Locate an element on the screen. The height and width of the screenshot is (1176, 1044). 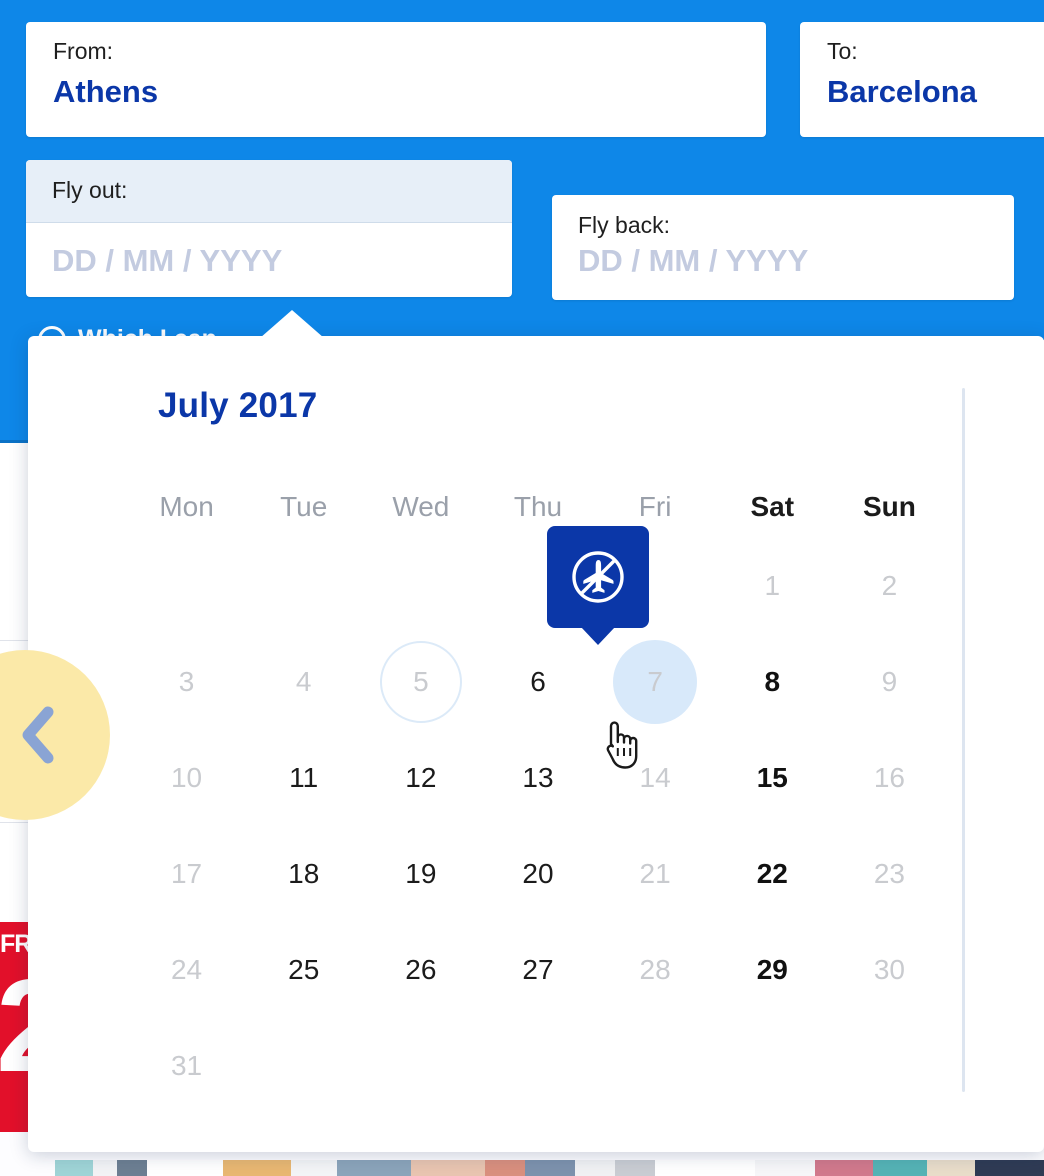
weekday-label: Thu is located at coordinates (538, 506).